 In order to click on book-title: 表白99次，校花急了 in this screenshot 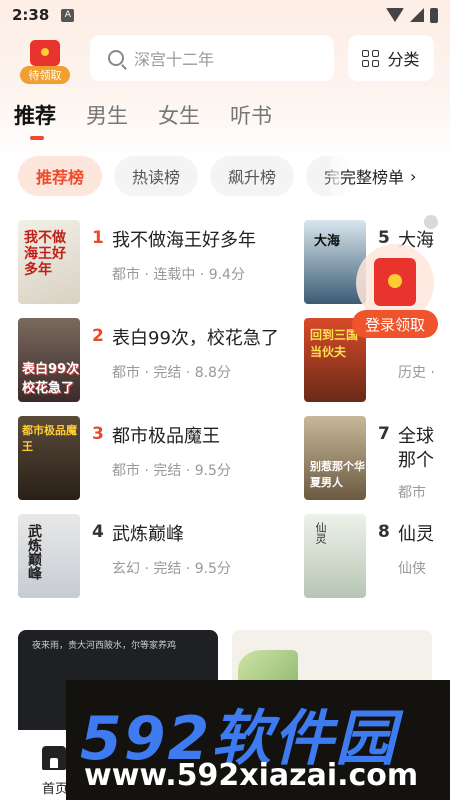, I will do `click(195, 338)`.